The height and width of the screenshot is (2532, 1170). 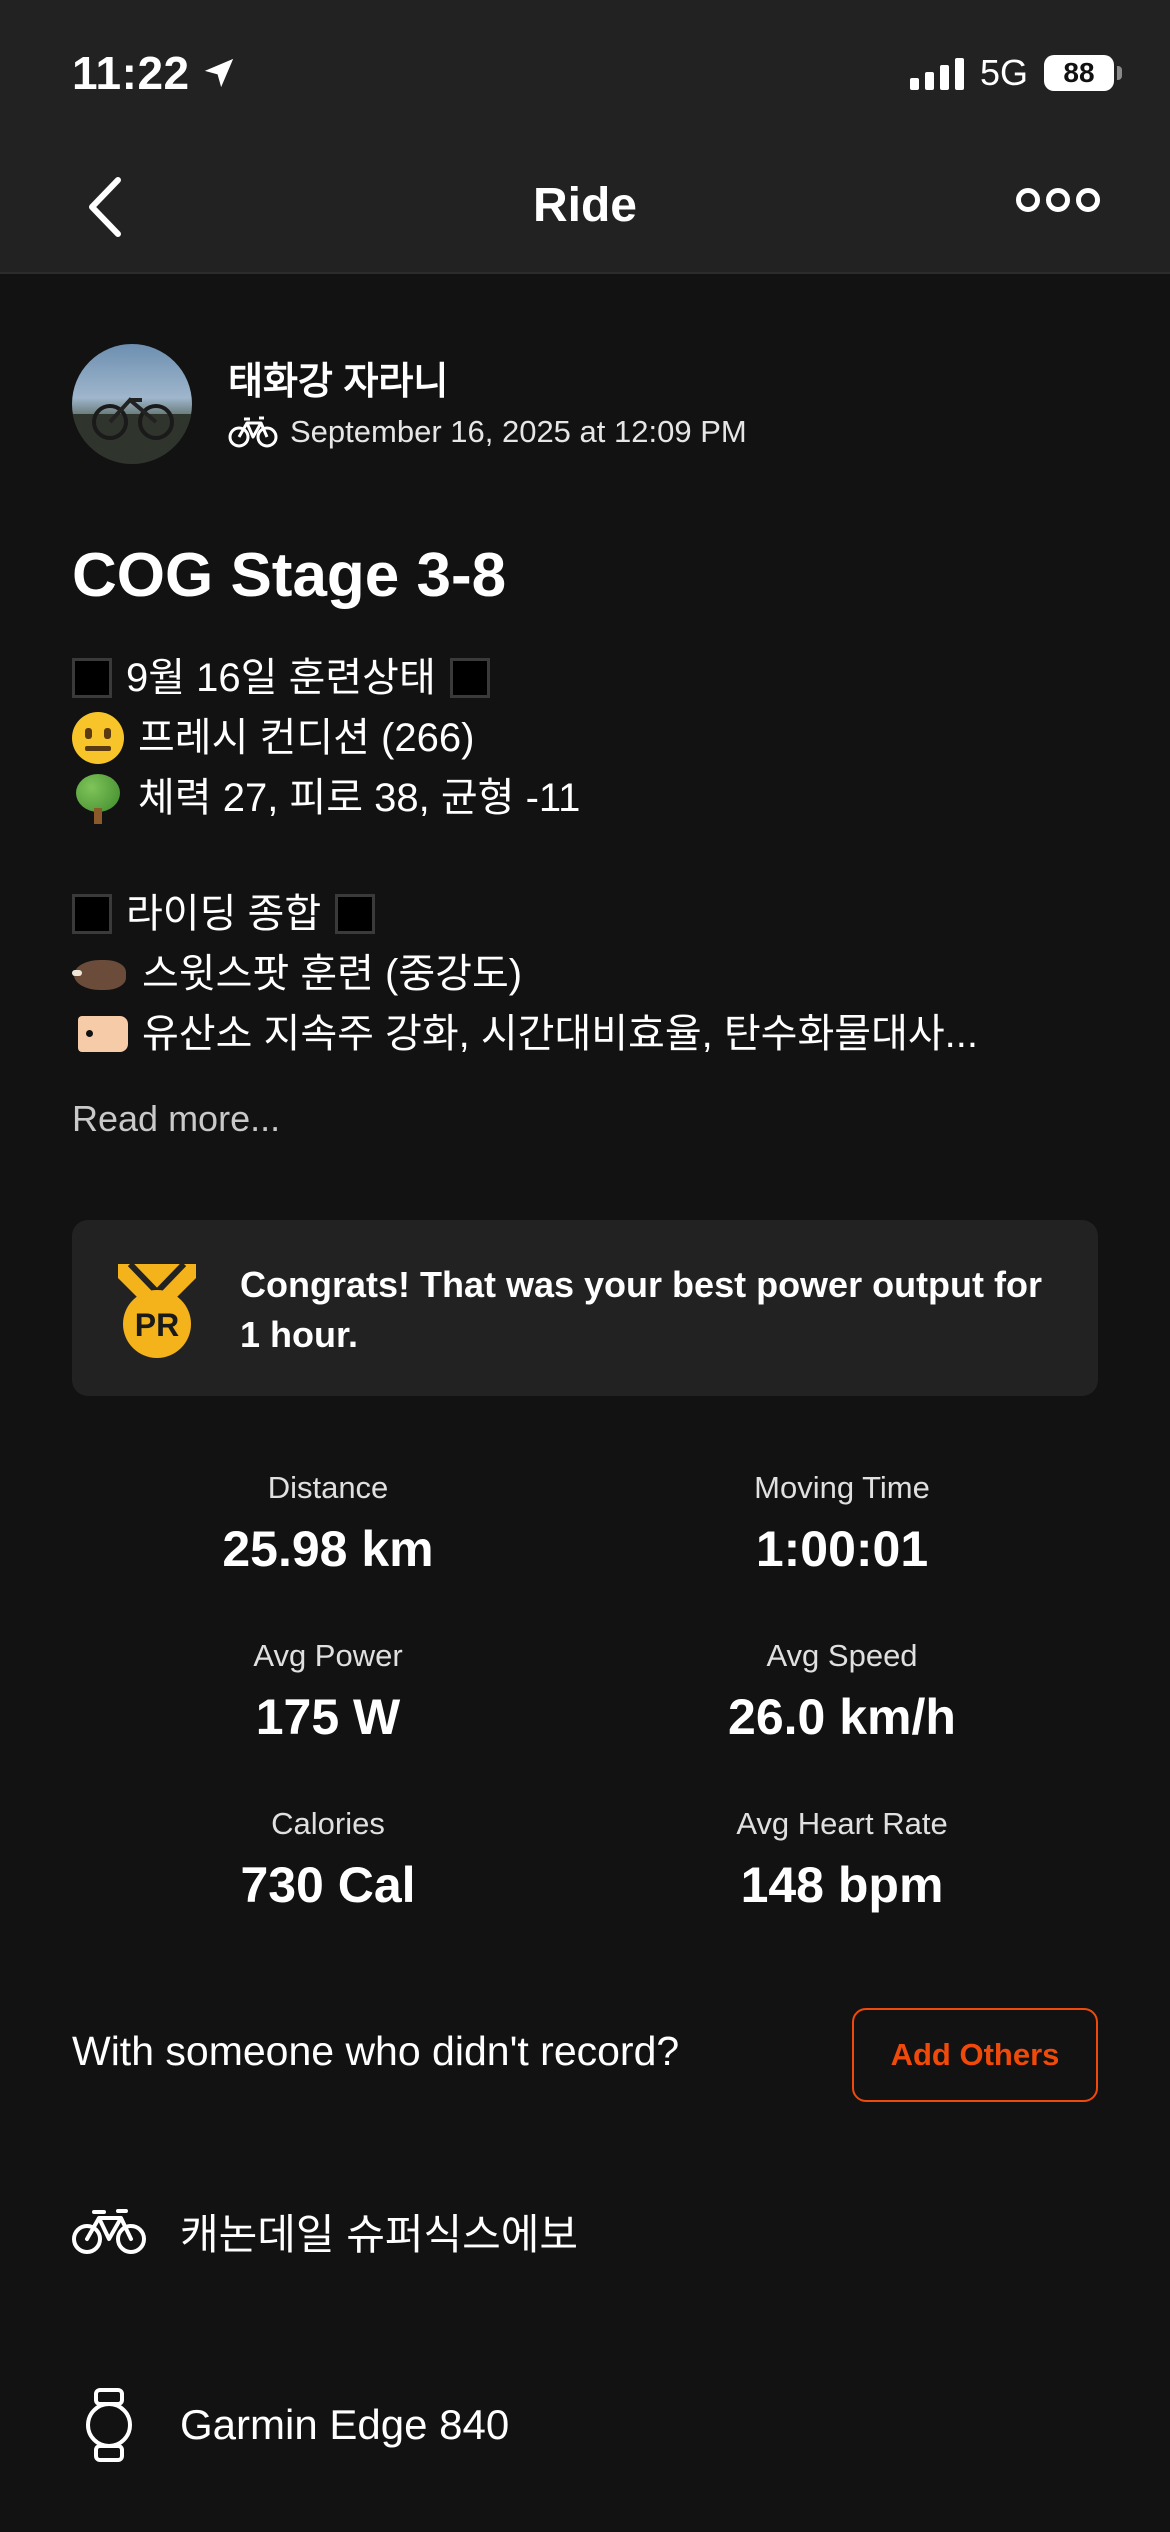 What do you see at coordinates (584, 205) in the screenshot?
I see `page-title: Ride` at bounding box center [584, 205].